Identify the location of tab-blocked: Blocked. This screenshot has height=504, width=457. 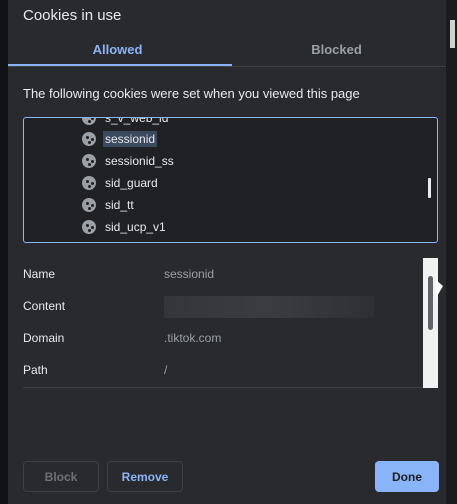
(336, 51).